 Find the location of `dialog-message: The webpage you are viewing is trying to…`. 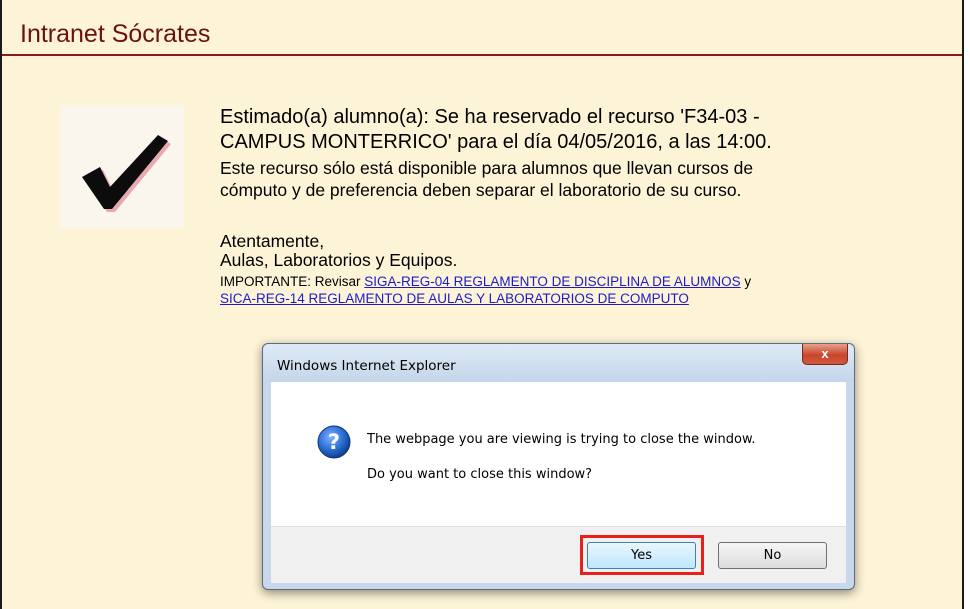

dialog-message: The webpage you are viewing is trying to… is located at coordinates (561, 439).